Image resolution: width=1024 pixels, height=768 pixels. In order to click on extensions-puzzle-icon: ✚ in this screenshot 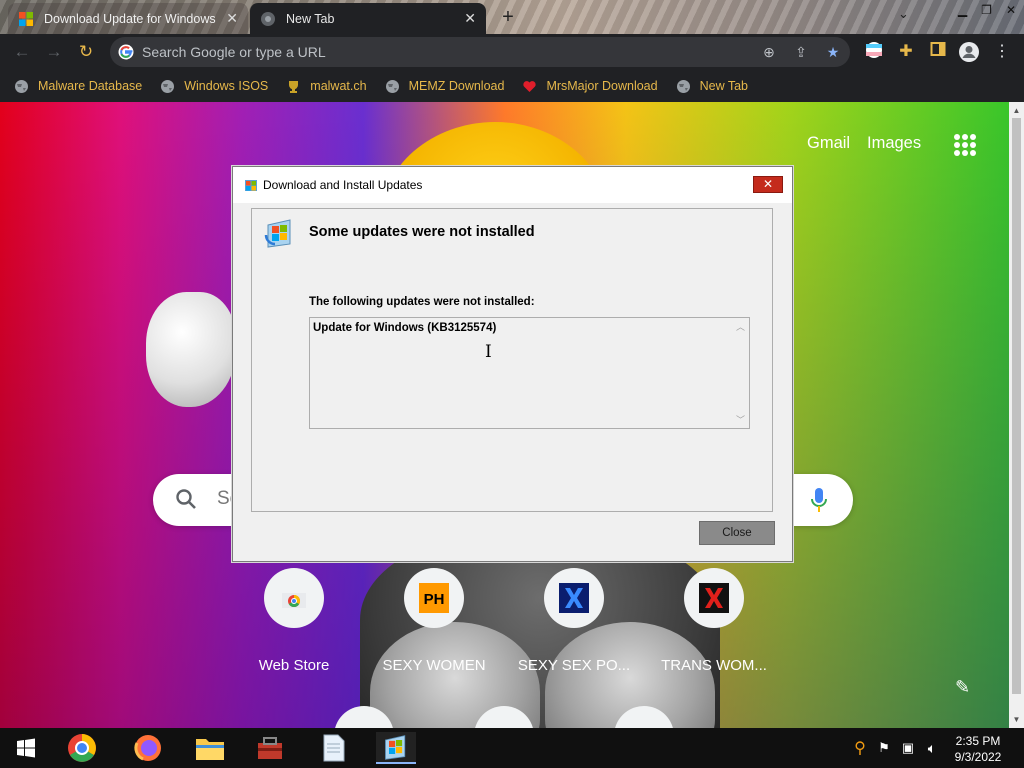, I will do `click(906, 52)`.